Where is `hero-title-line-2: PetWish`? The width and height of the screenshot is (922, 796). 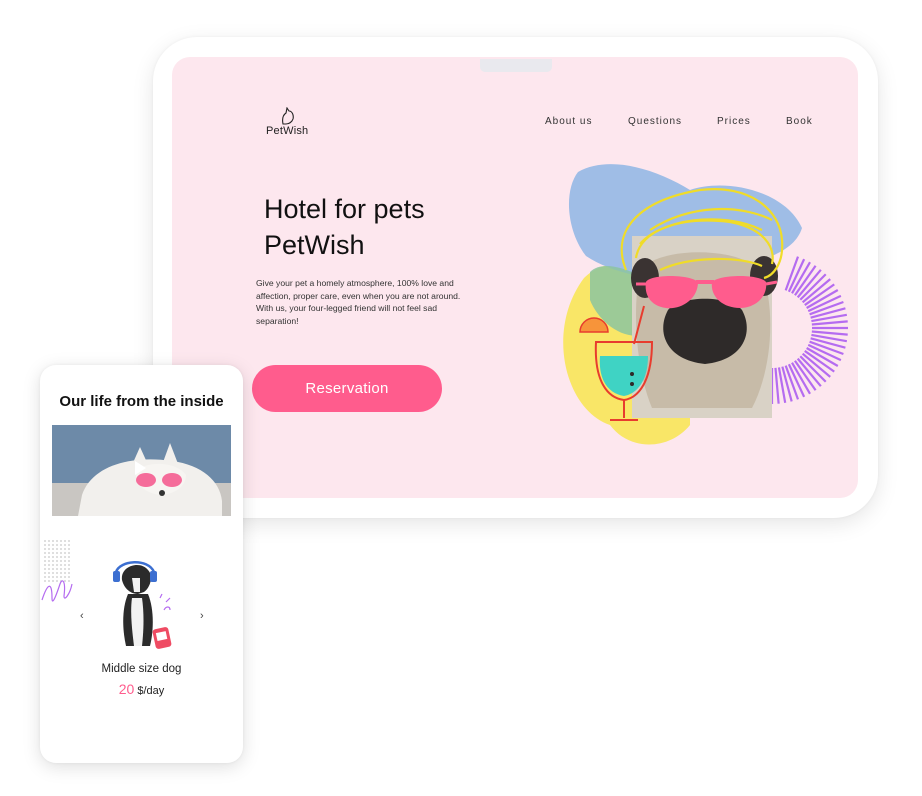
hero-title-line-2: PetWish is located at coordinates (314, 245).